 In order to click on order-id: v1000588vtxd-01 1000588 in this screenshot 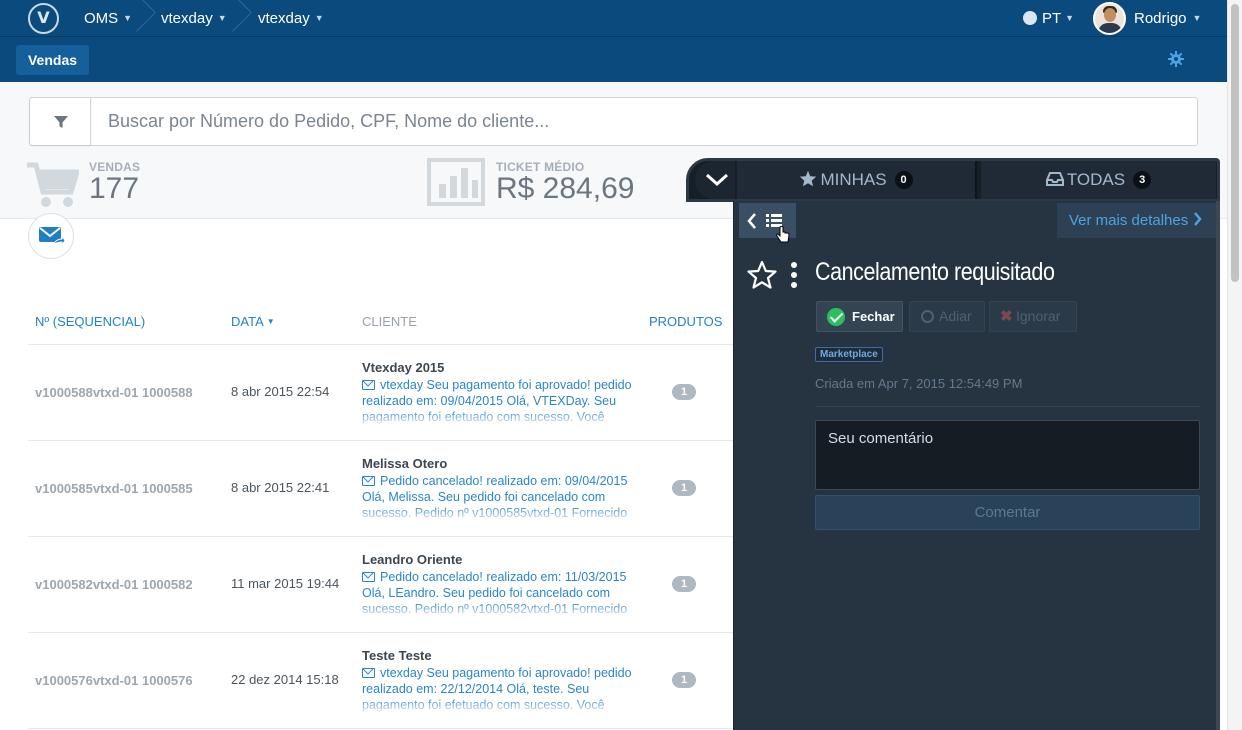, I will do `click(114, 392)`.